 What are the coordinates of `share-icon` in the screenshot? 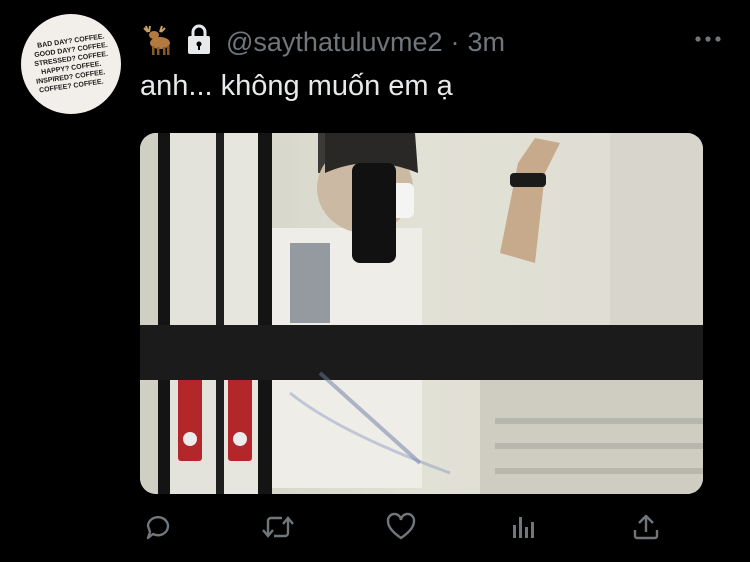 It's located at (646, 529).